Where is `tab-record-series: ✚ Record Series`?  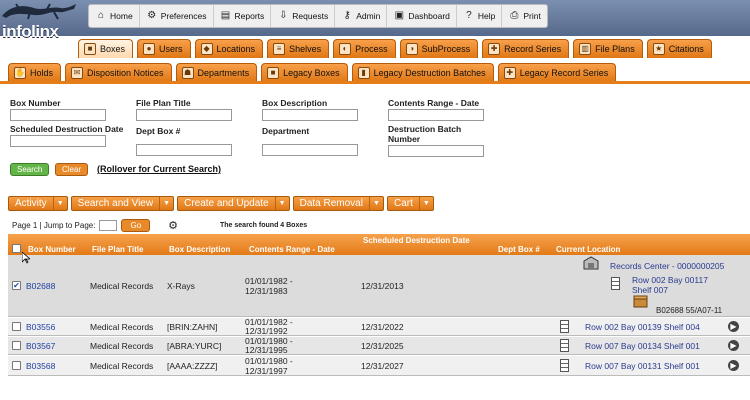 tab-record-series: ✚ Record Series is located at coordinates (526, 48).